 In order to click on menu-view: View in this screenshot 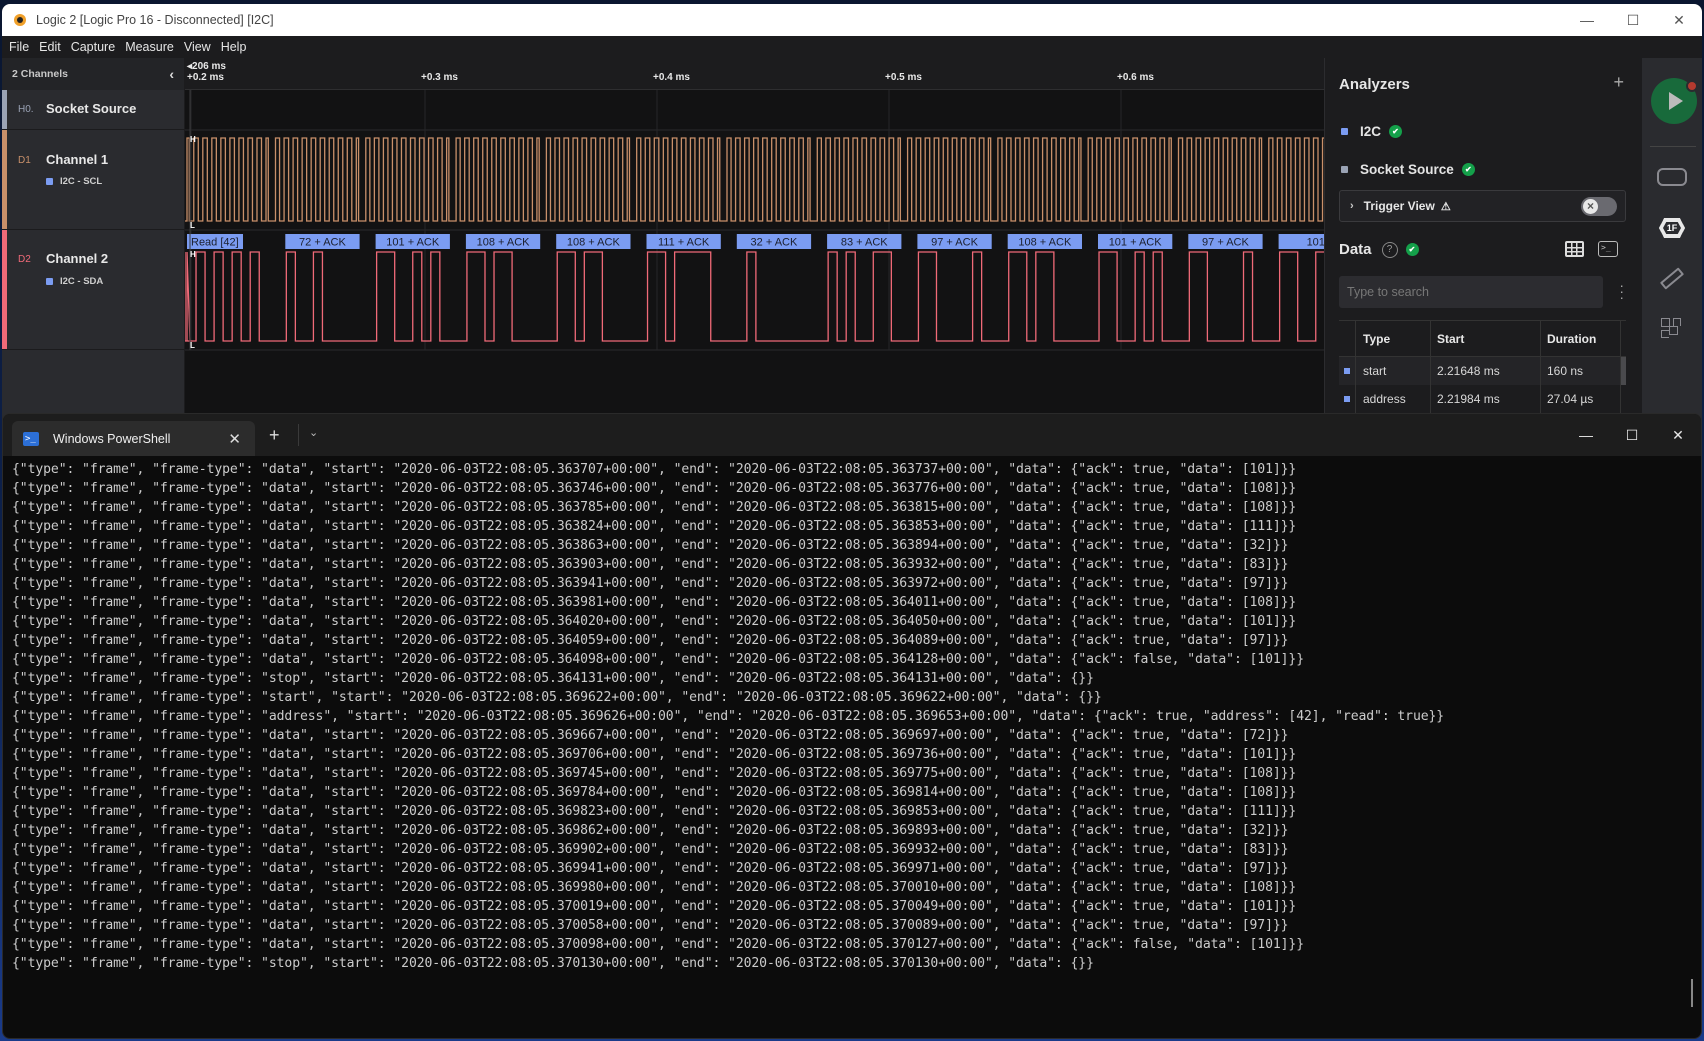, I will do `click(197, 47)`.